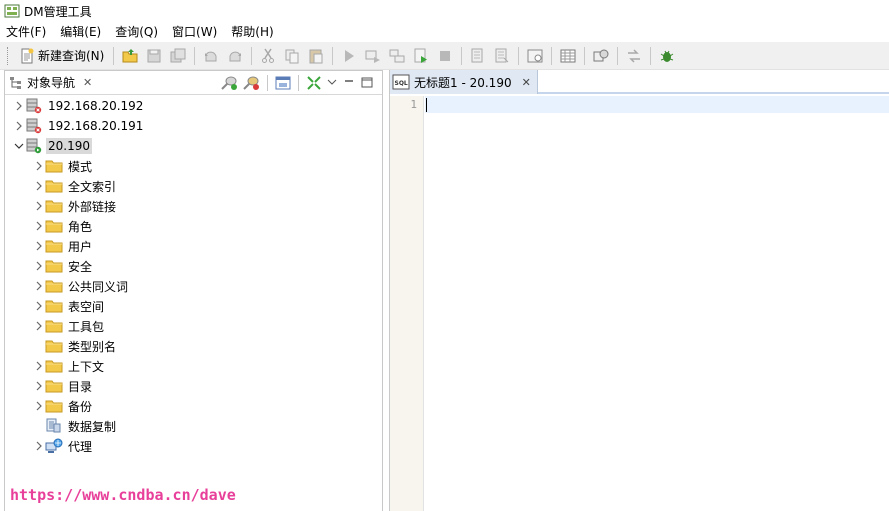  I want to click on navigator-tab: 对象导航 ✕, so click(51, 83).